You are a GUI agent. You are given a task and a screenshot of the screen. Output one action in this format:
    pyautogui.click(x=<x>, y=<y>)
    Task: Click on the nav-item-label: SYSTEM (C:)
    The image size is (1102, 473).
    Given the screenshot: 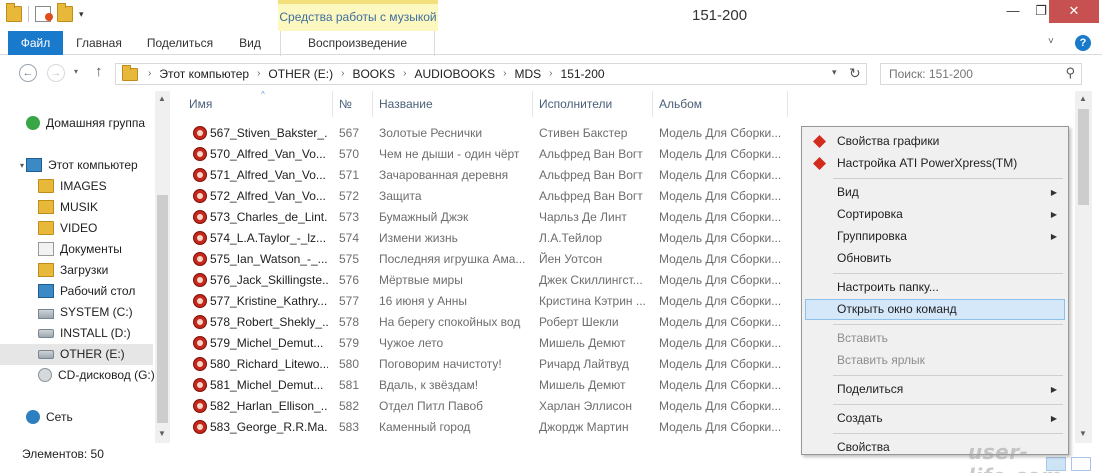 What is the action you would take?
    pyautogui.click(x=96, y=312)
    